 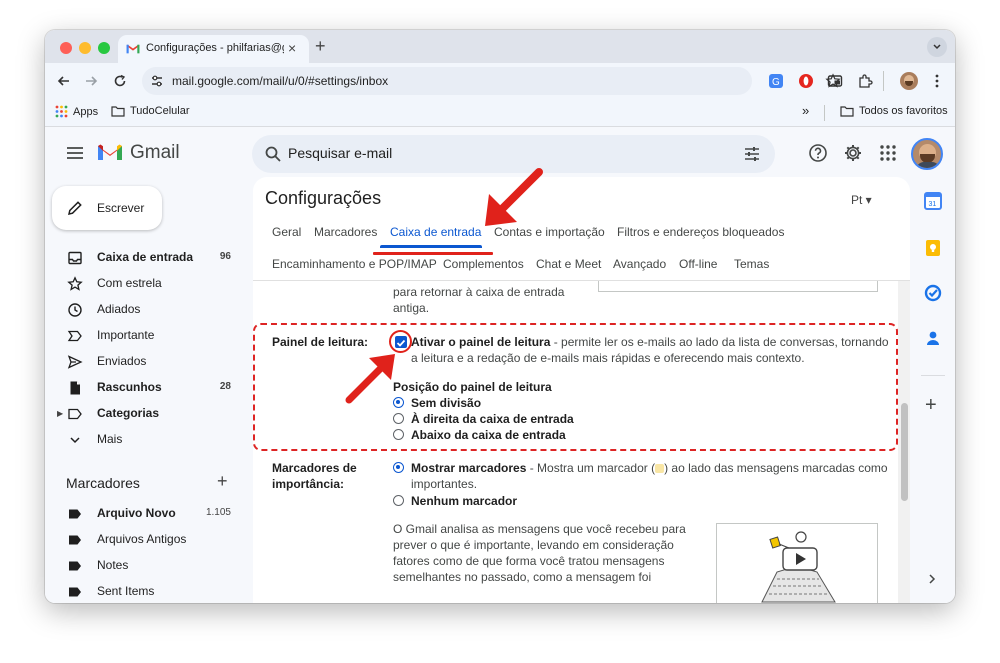 I want to click on calendar-icon: 31, so click(x=933, y=201).